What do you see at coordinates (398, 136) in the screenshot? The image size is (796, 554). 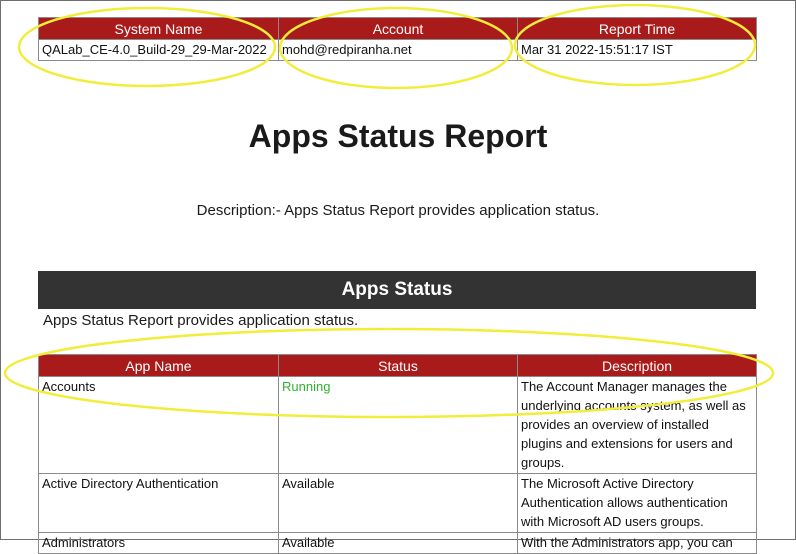 I see `report-title: Apps Status Report` at bounding box center [398, 136].